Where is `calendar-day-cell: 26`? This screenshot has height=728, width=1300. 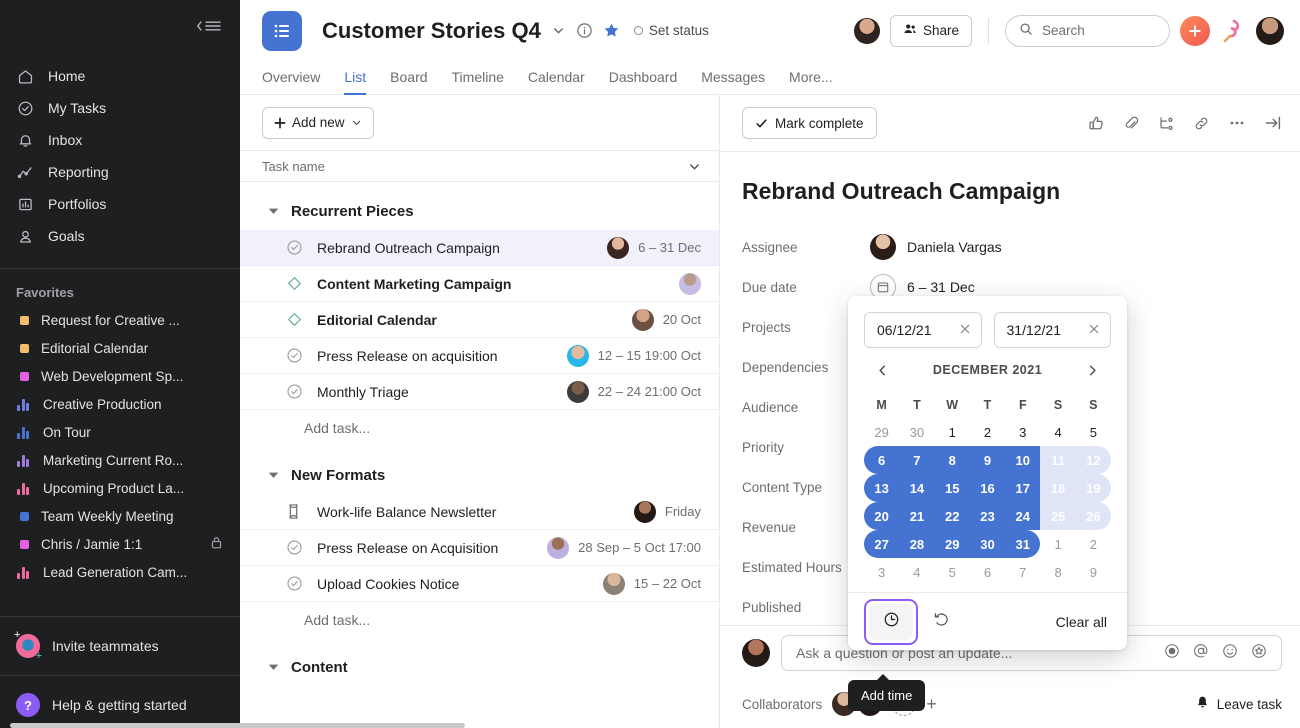 calendar-day-cell: 26 is located at coordinates (1093, 516).